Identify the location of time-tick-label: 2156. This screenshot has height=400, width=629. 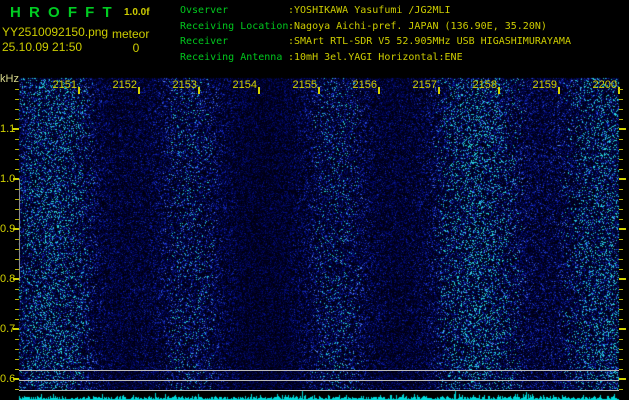
(364, 85).